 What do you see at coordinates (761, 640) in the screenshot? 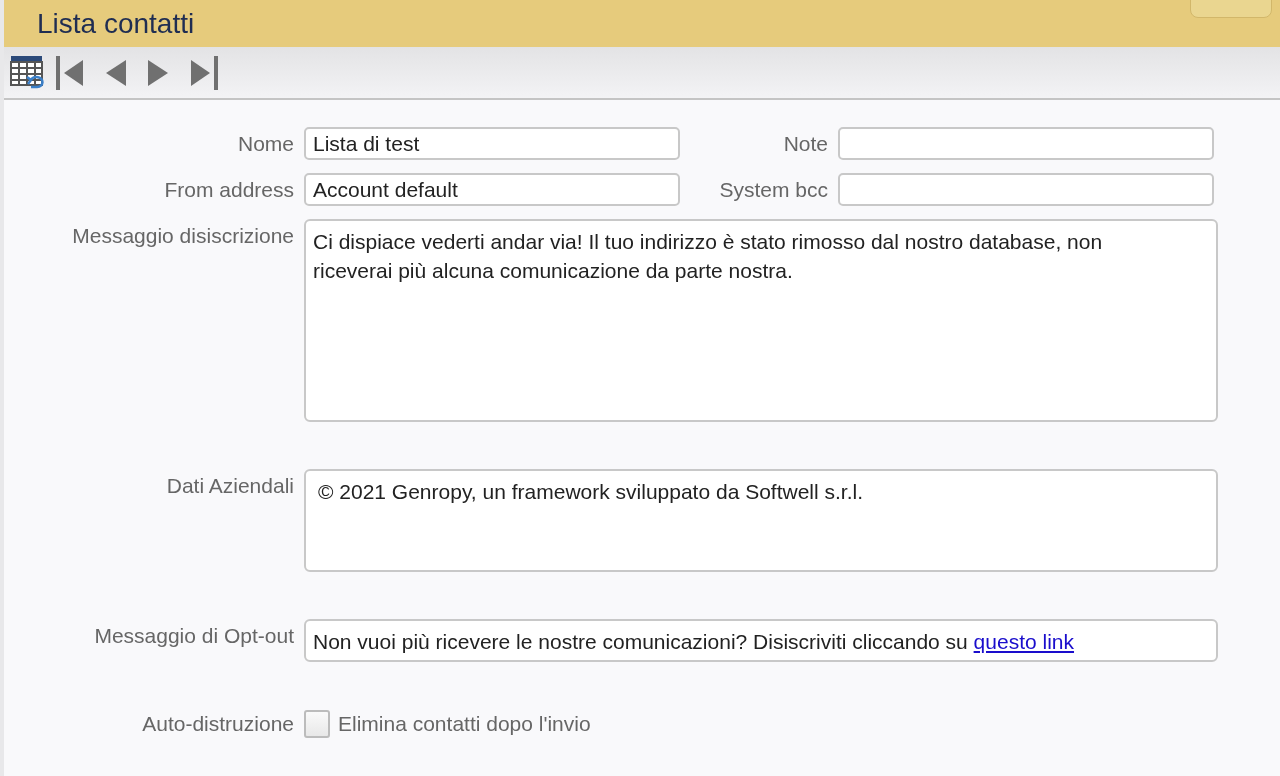
I see `text-area: Non vuoi più ricevere le nostre comunicazioni? Disiscriviti cliccando su questo link` at bounding box center [761, 640].